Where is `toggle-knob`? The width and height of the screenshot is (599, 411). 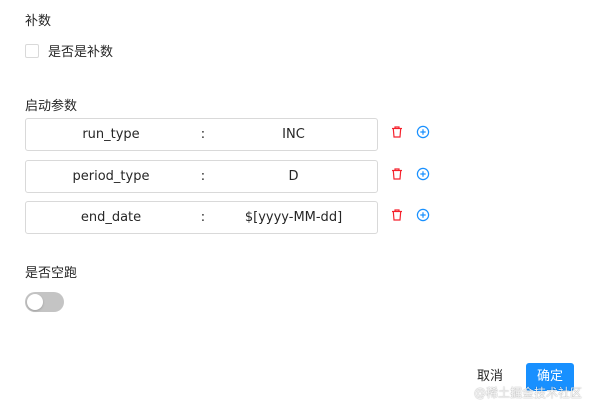 toggle-knob is located at coordinates (35, 302).